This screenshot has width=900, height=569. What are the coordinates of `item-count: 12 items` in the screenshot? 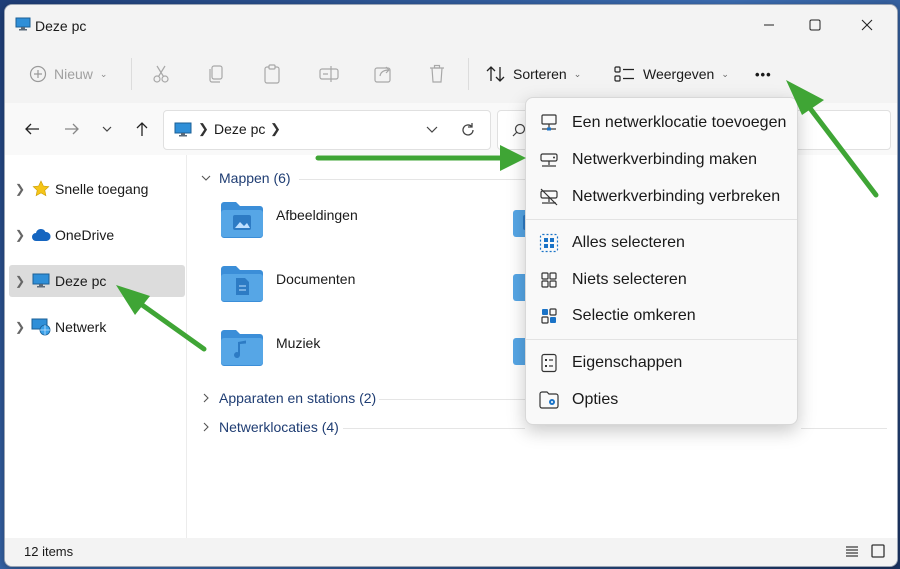 It's located at (49, 551).